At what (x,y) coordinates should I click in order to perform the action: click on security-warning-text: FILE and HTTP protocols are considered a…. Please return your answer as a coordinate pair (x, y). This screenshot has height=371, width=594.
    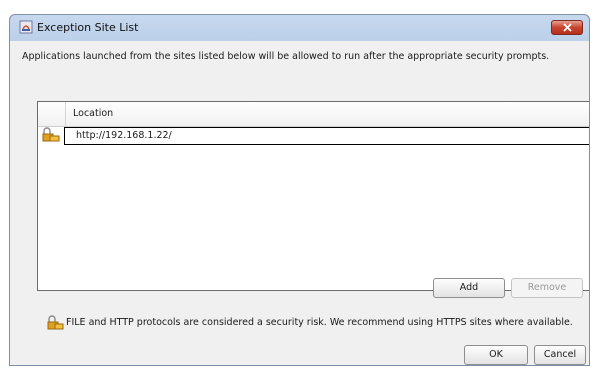
    Looking at the image, I should click on (319, 322).